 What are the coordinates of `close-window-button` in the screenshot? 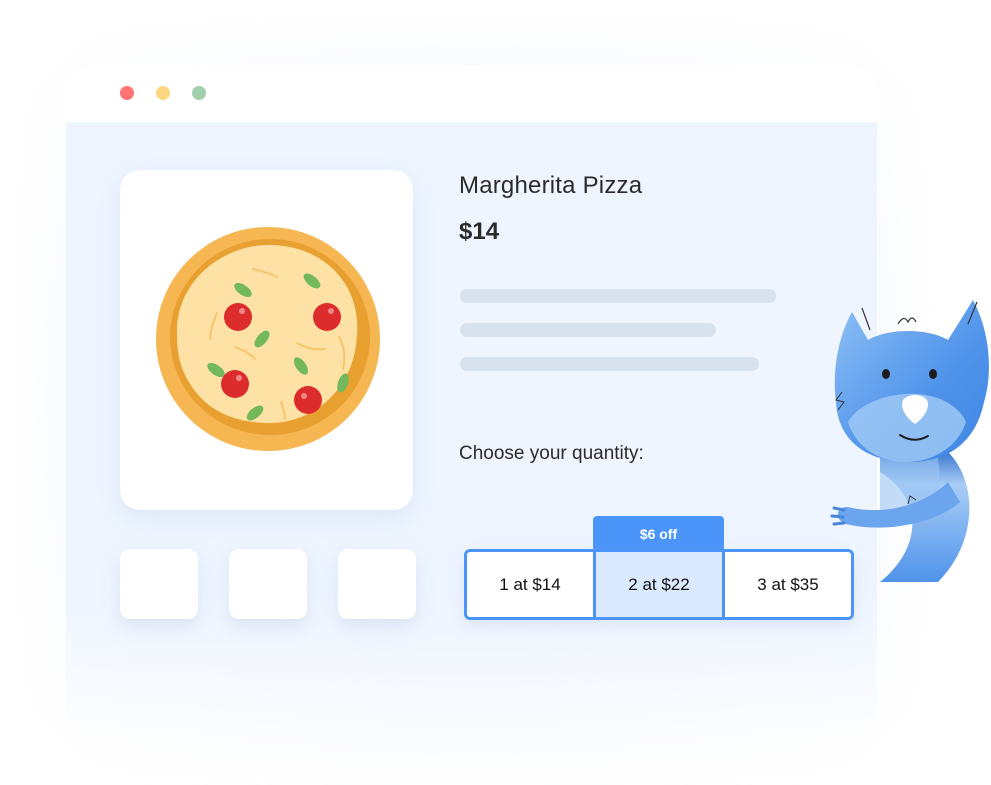 It's located at (127, 93).